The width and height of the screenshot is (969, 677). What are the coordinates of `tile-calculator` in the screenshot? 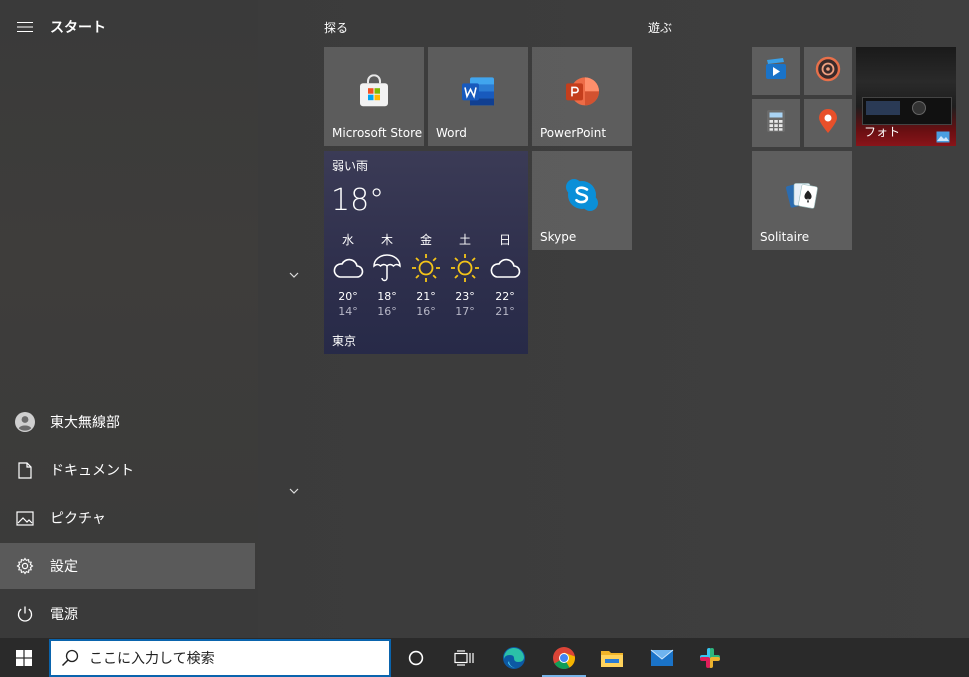 It's located at (776, 123).